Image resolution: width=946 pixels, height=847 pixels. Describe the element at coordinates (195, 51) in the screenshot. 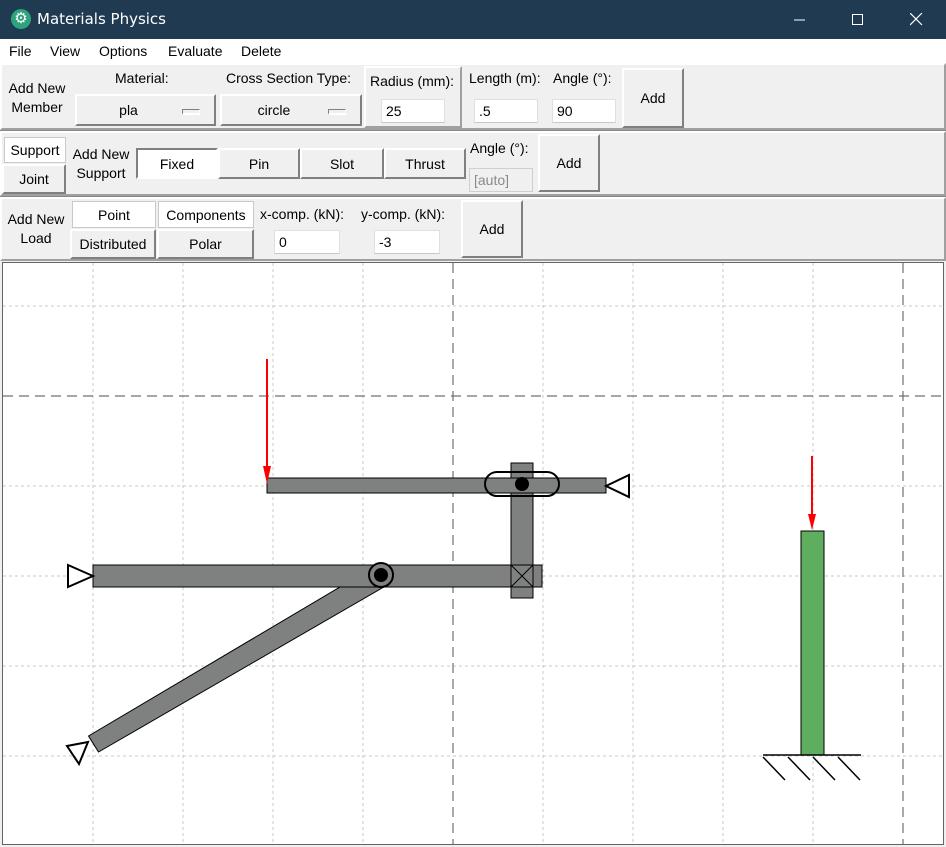

I see `menu-evaluate: Evaluate` at that location.